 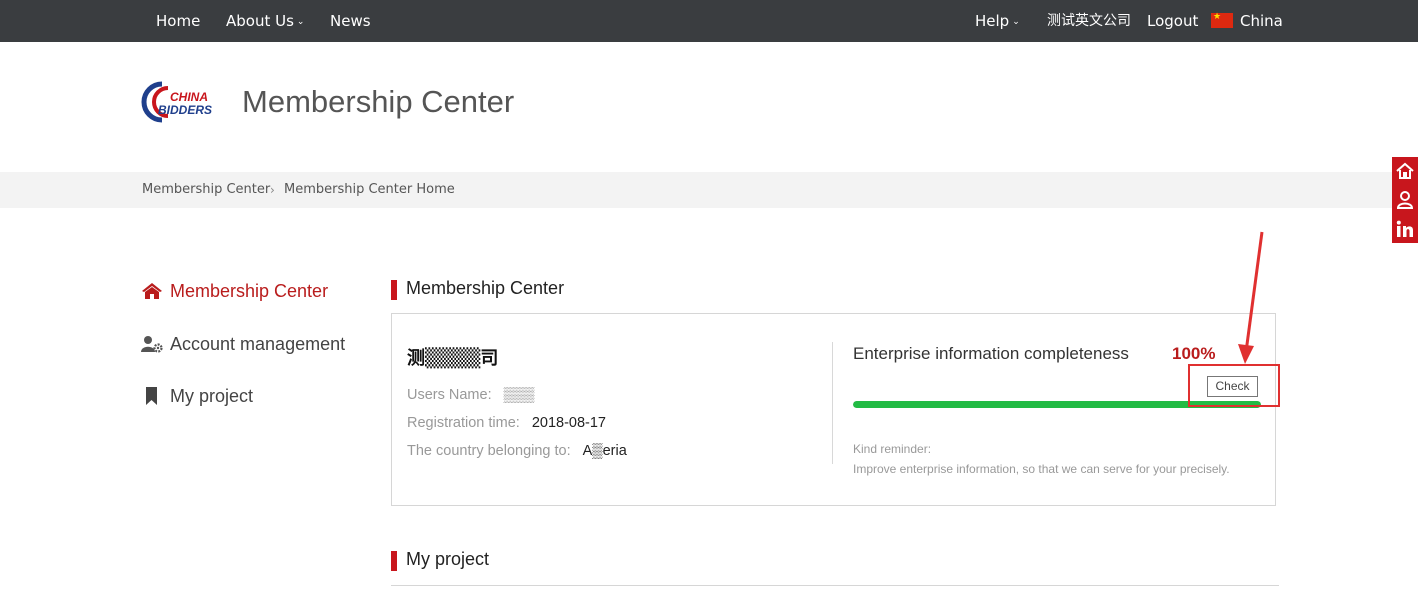 I want to click on company-name: 测▒▒▒▒司, so click(x=453, y=358).